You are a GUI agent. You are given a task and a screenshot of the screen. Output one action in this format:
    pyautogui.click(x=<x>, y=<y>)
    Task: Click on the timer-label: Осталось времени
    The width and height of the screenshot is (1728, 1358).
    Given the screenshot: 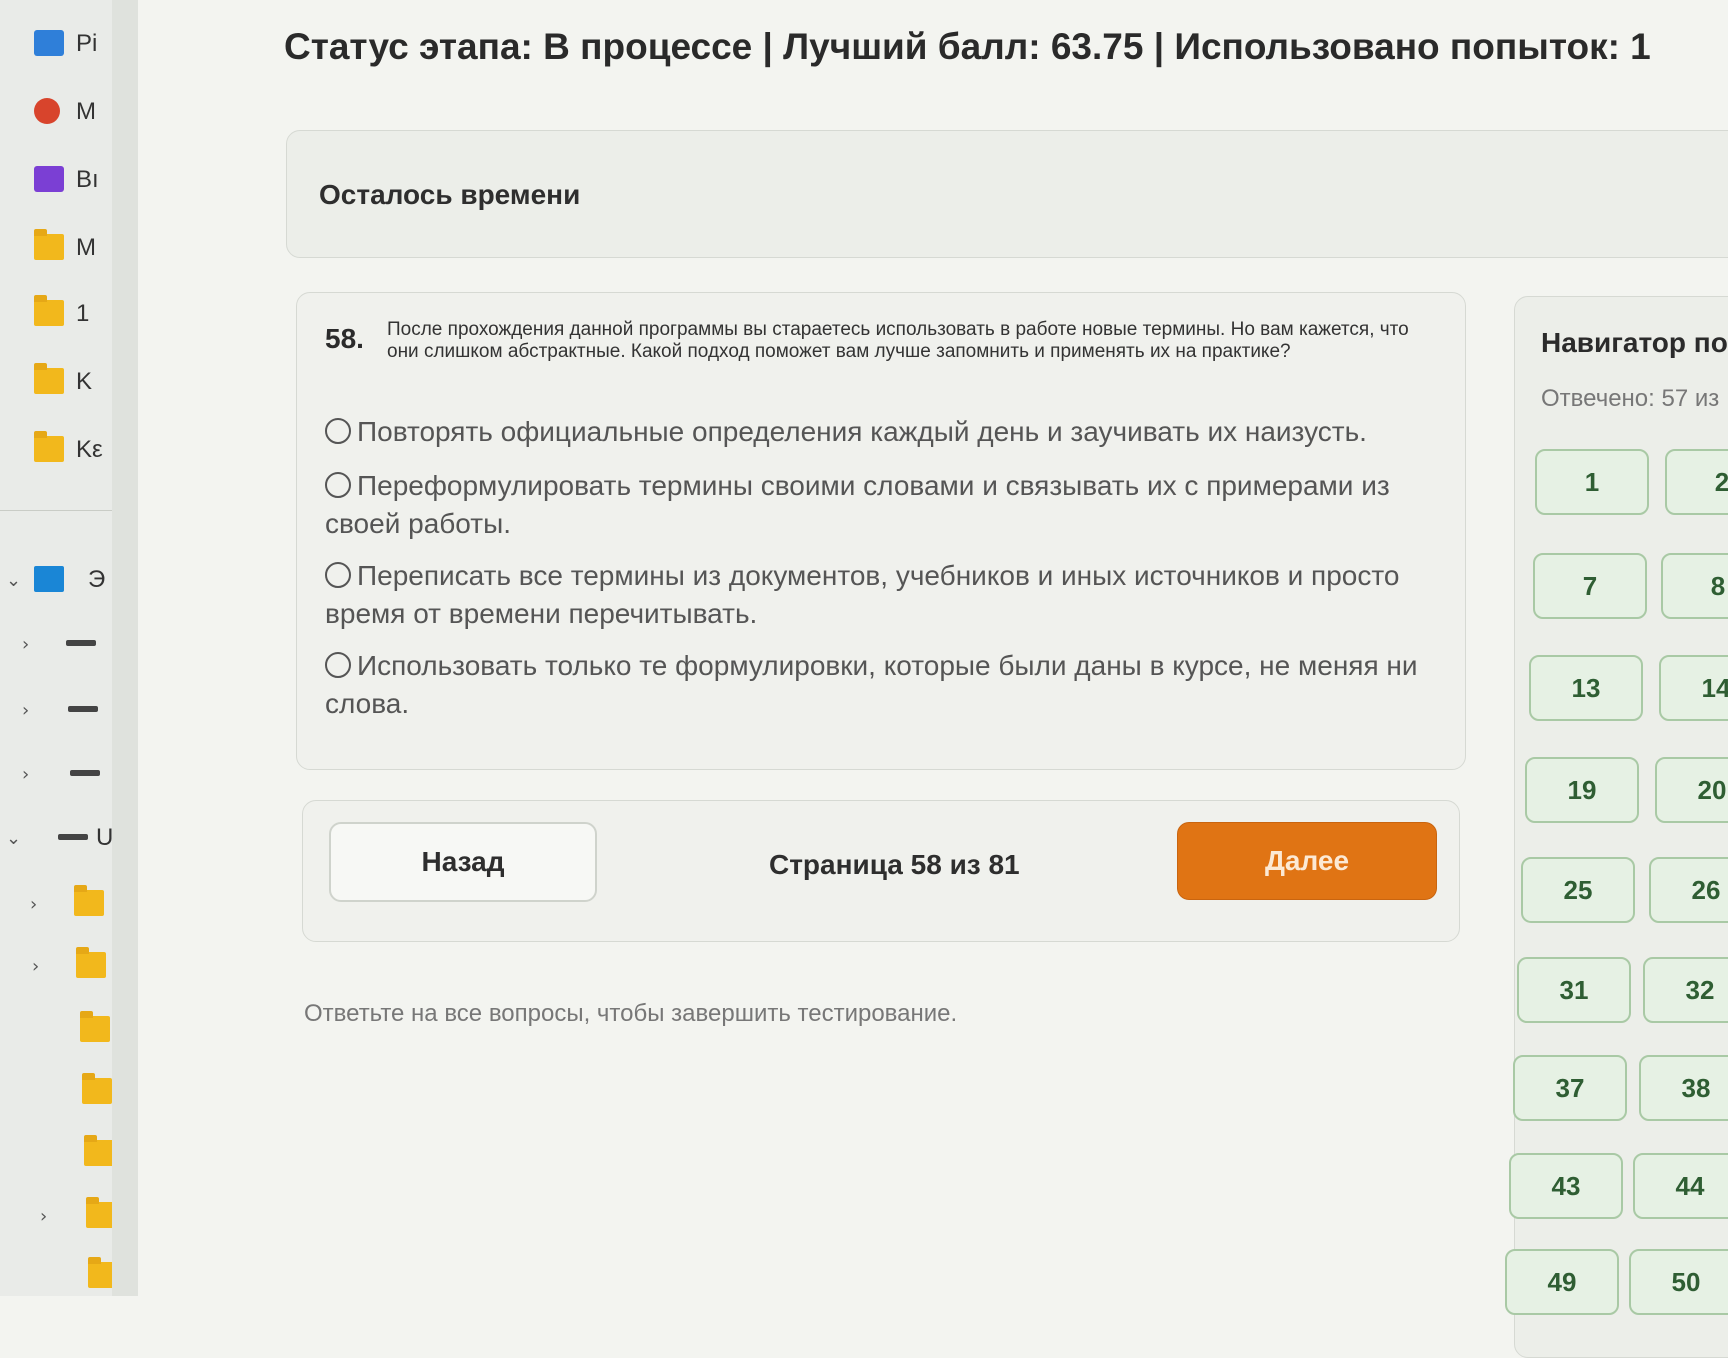 What is the action you would take?
    pyautogui.click(x=450, y=194)
    